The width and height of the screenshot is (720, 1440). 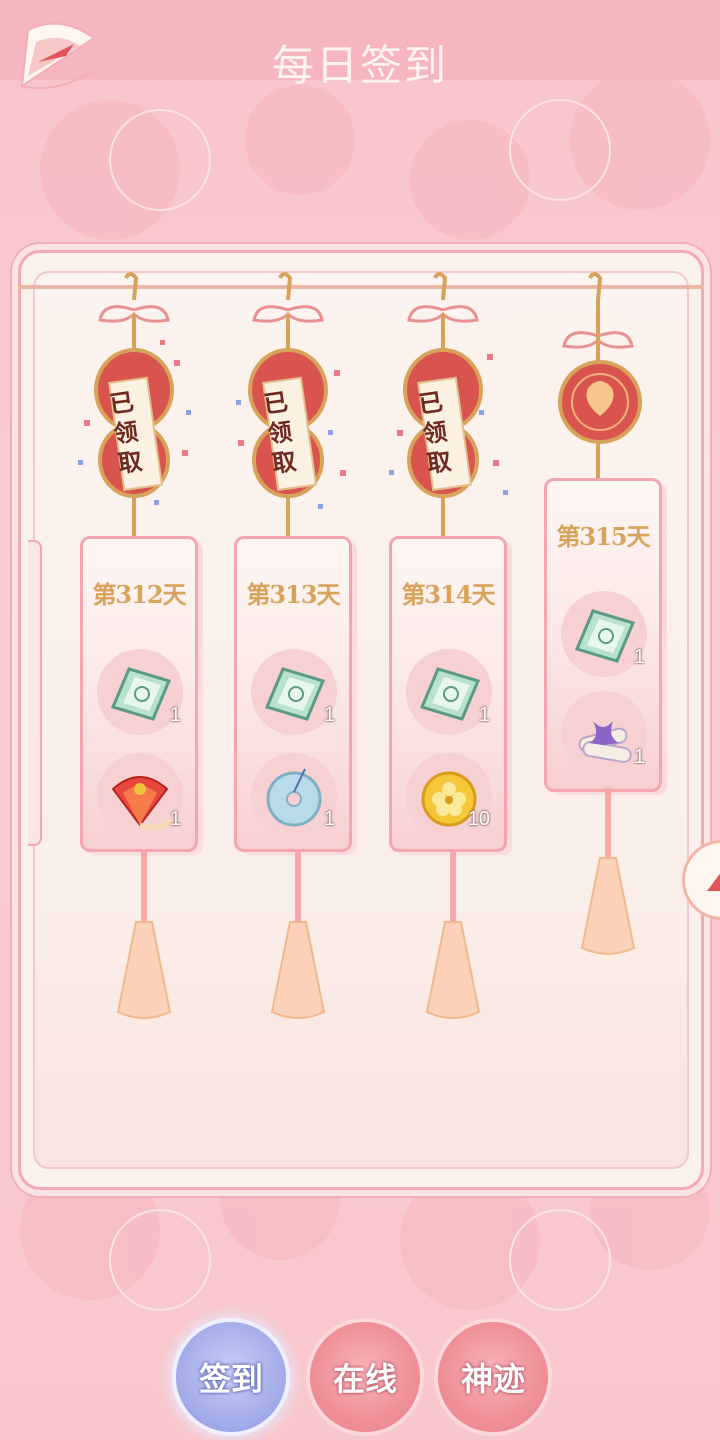 What do you see at coordinates (35, 693) in the screenshot?
I see `previous-card-edge` at bounding box center [35, 693].